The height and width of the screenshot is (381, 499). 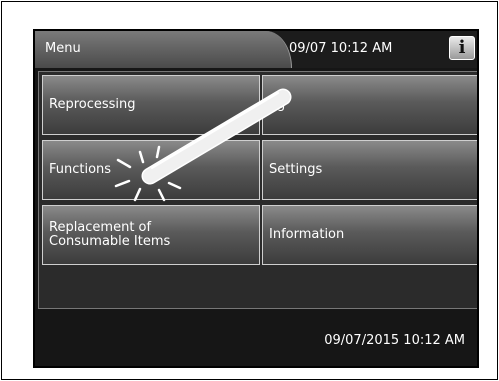 I want to click on stylus-tap-illustration, so click(x=203, y=145).